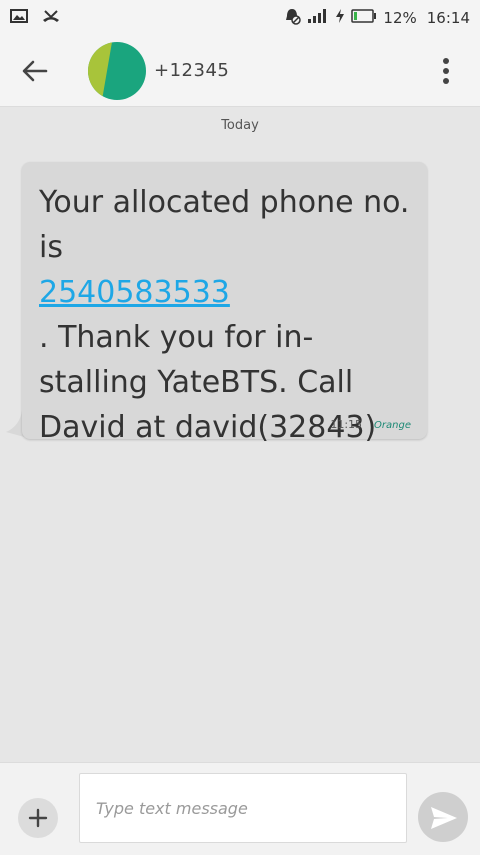 The width and height of the screenshot is (480, 855). I want to click on alarm-mute-icon, so click(292, 18).